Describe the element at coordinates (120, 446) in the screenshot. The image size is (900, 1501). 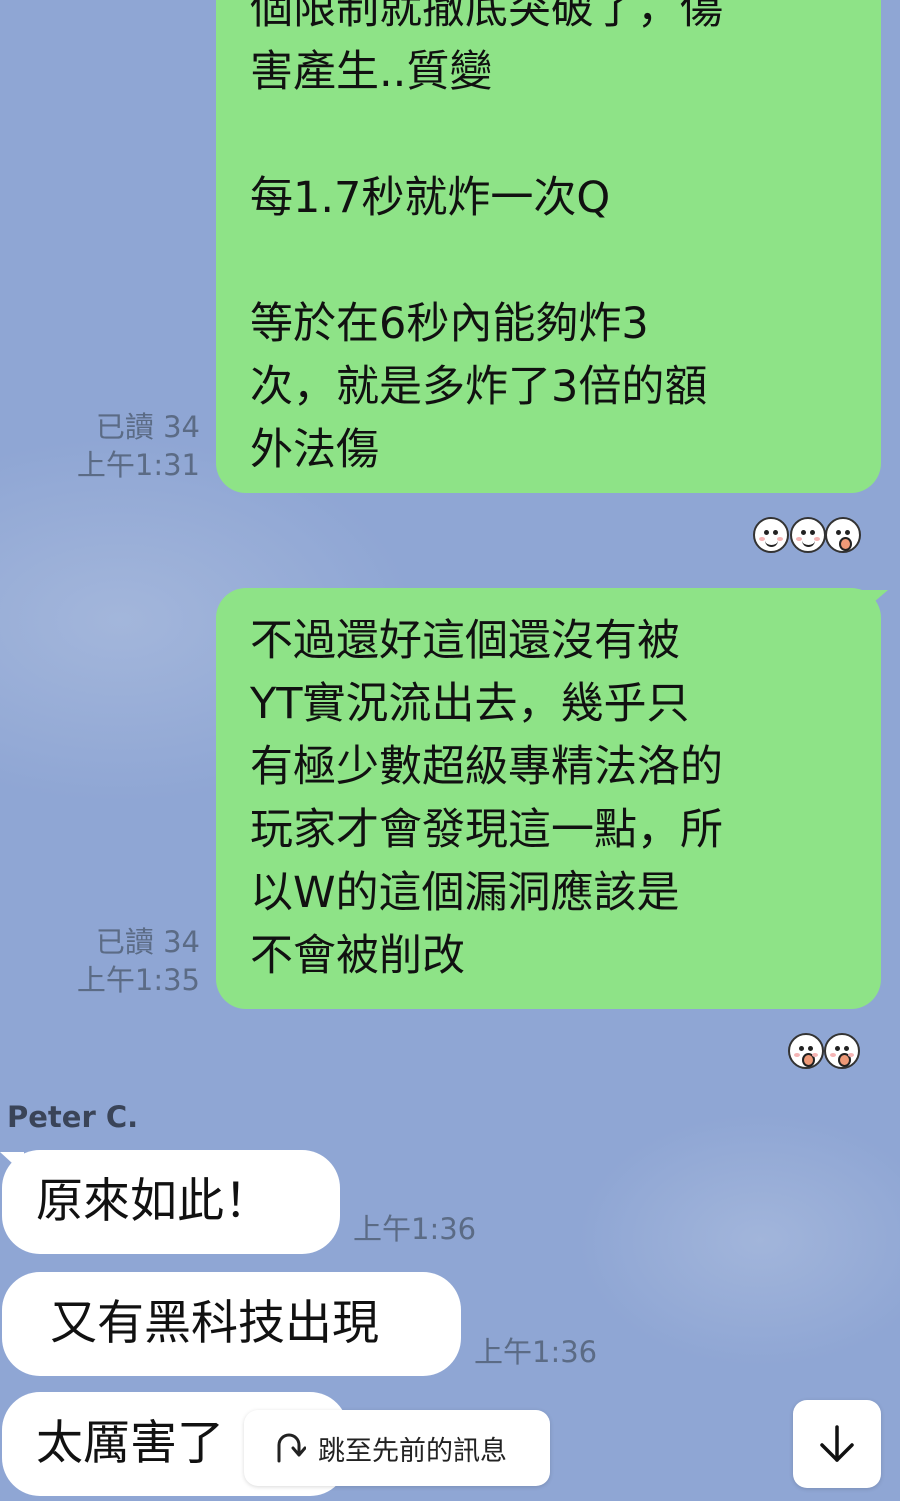
I see `message-1-meta: 已讀 34 上午1:31` at that location.